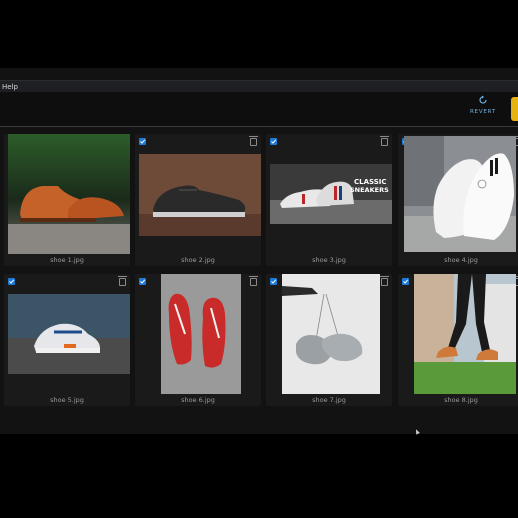 The image size is (518, 518). What do you see at coordinates (483, 99) in the screenshot?
I see `revert-icon` at bounding box center [483, 99].